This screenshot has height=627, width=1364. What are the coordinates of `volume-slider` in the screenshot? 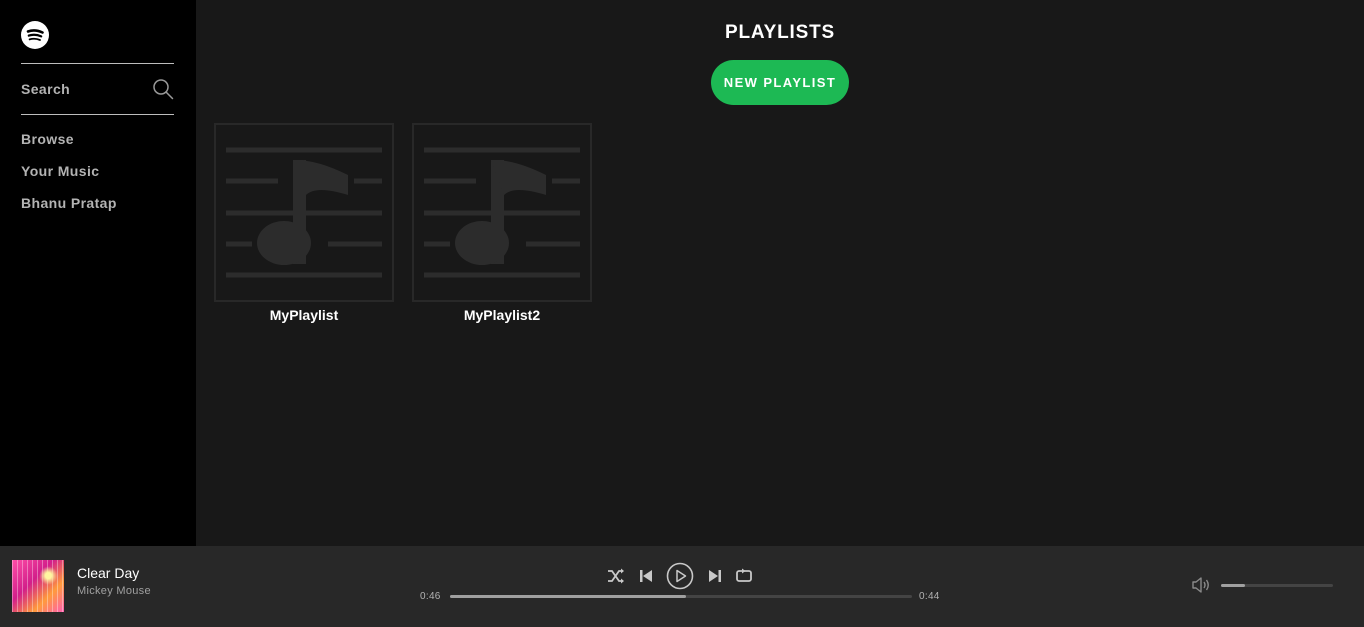 It's located at (1277, 585).